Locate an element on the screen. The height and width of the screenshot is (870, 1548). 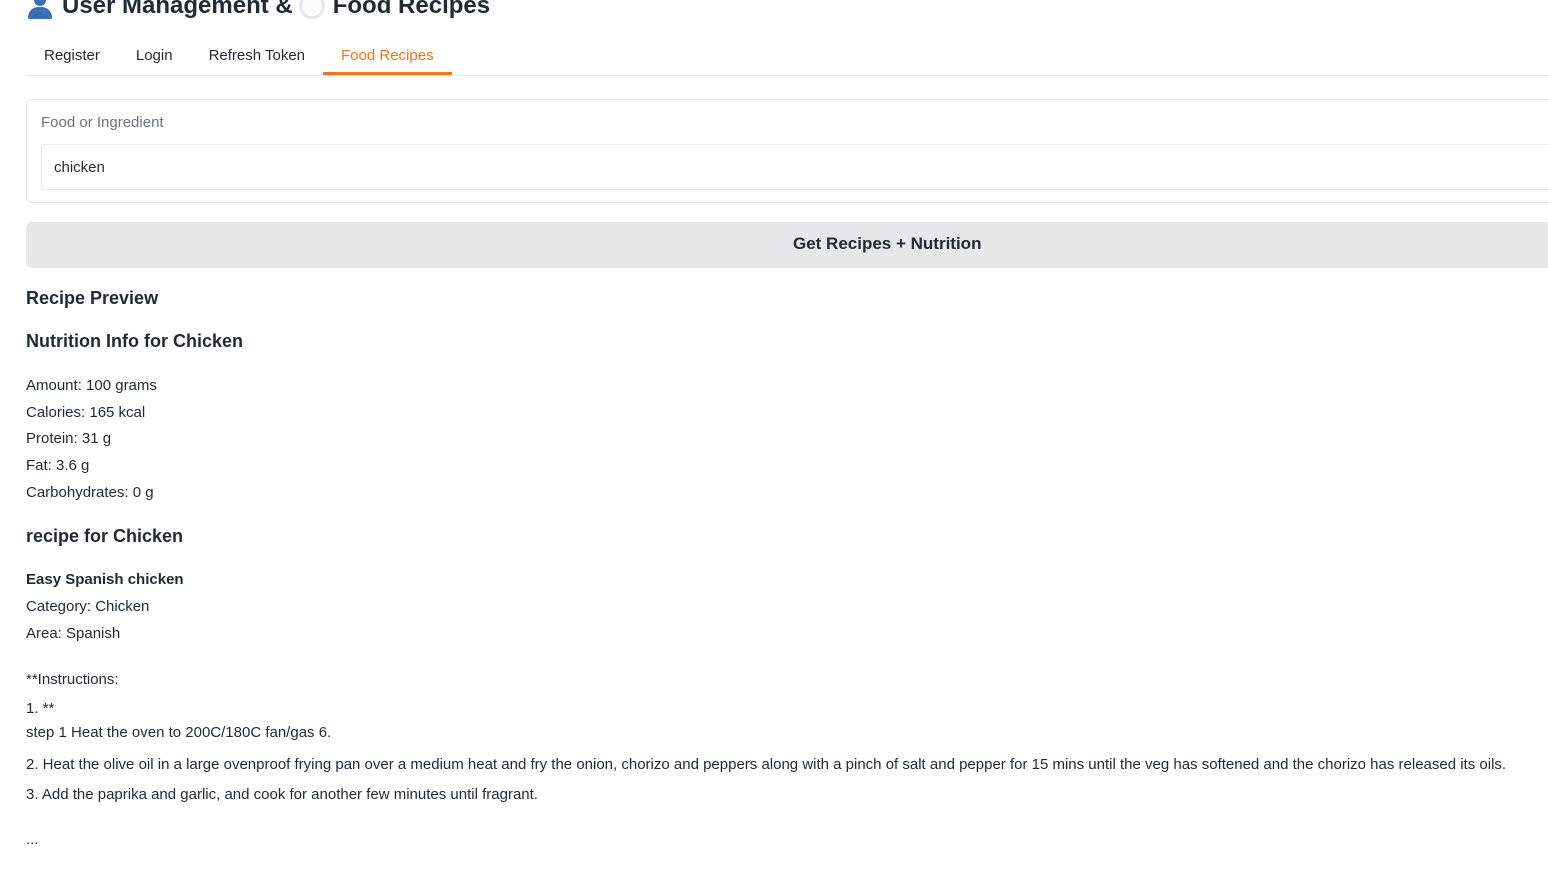
nutrition-calories: Calories: 165 kcal is located at coordinates (86, 412).